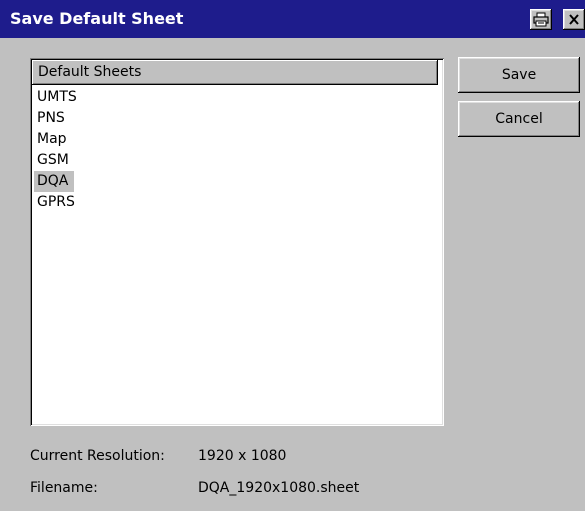  I want to click on list-item-selected: DQA, so click(54, 181).